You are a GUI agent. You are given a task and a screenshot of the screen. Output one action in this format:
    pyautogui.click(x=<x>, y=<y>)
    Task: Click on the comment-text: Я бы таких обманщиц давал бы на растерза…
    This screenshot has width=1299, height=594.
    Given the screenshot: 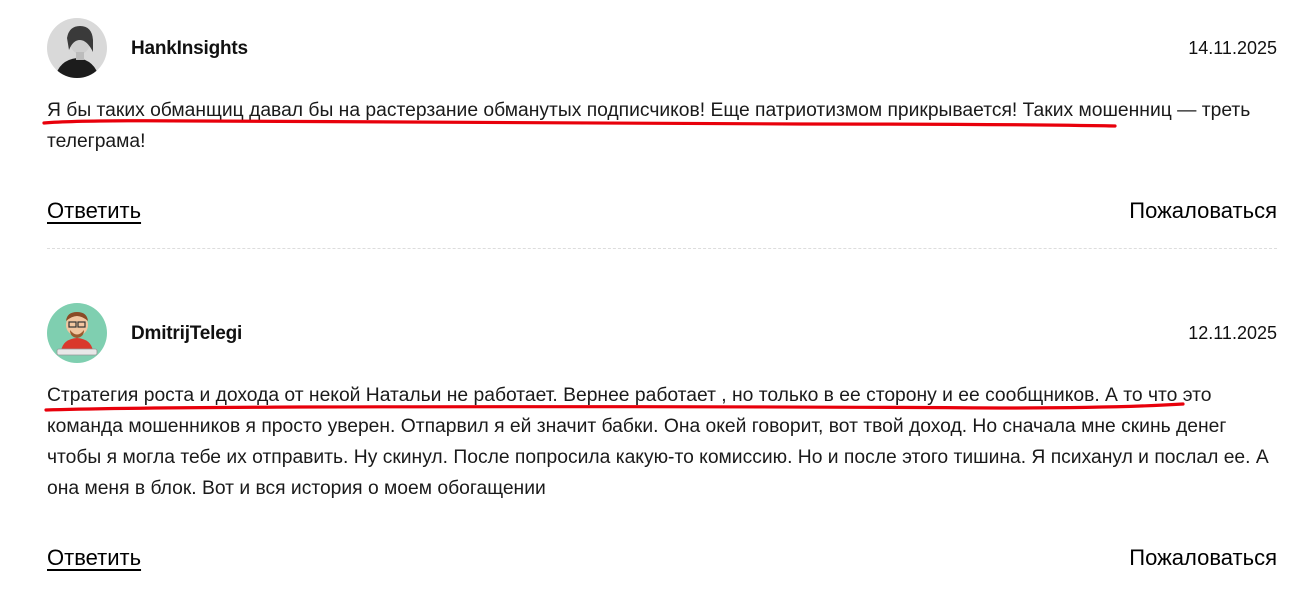 What is the action you would take?
    pyautogui.click(x=649, y=126)
    